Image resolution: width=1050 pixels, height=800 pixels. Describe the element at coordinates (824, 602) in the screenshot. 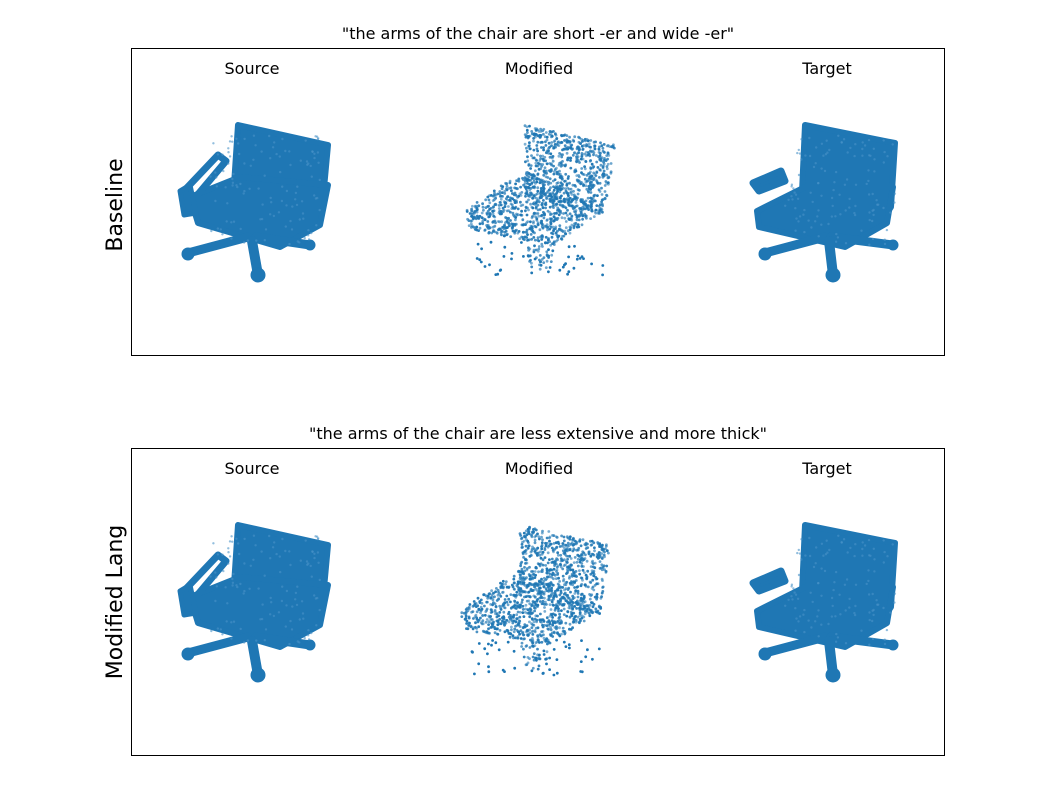

I see `target-chair-point-cloud-modified-lang` at that location.